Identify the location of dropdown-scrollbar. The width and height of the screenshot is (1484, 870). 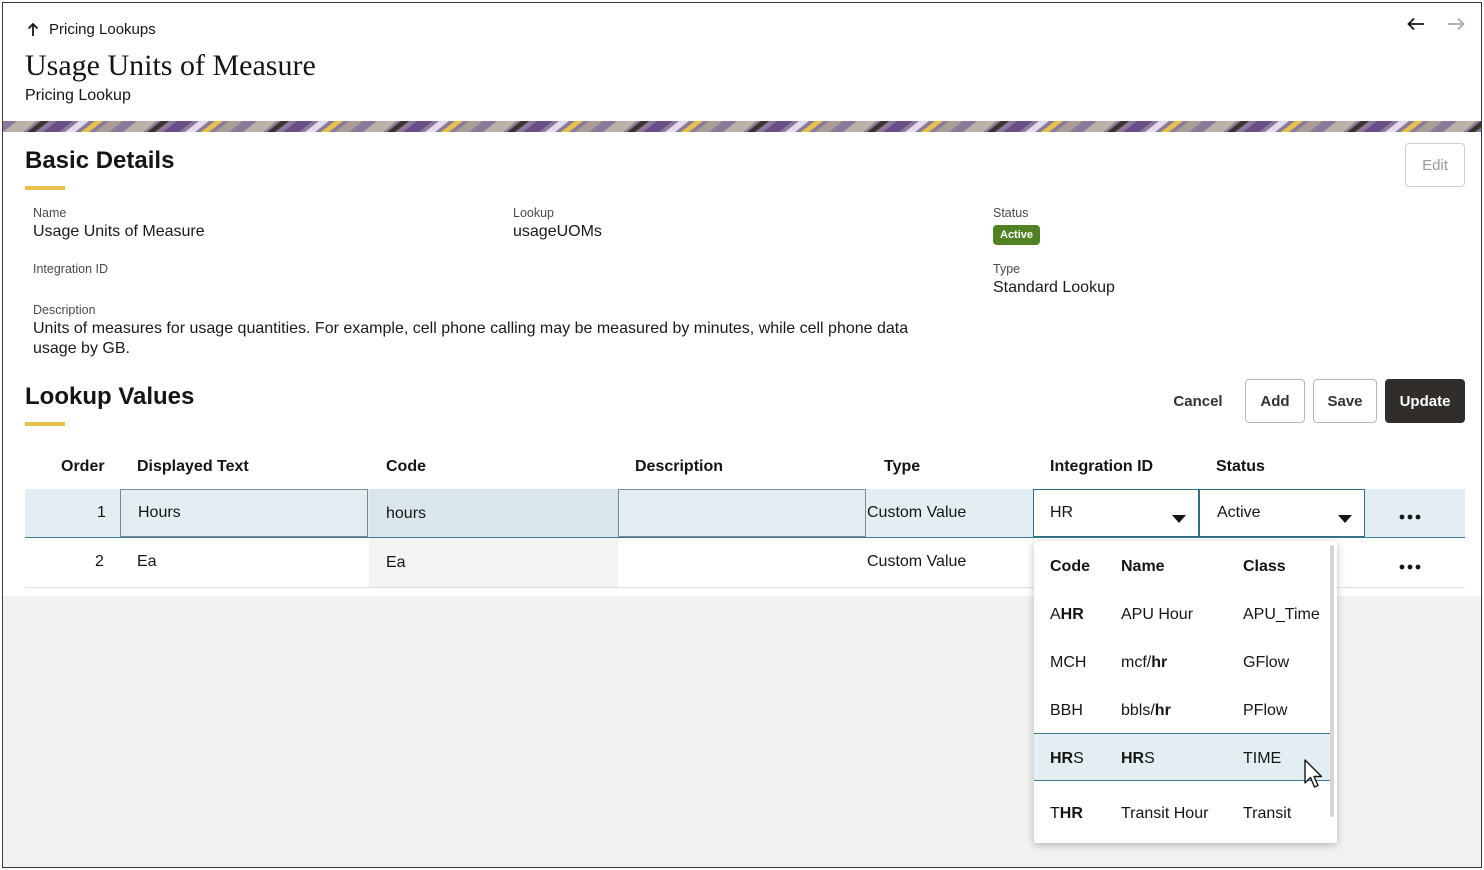
(1332, 681).